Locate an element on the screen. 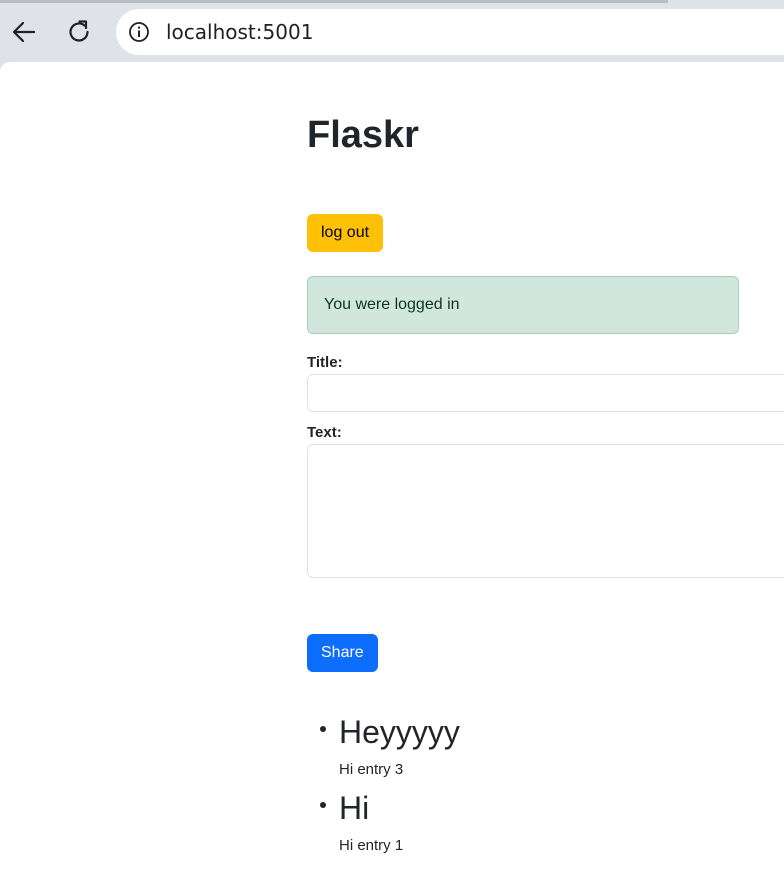  share-button: Share is located at coordinates (342, 653).